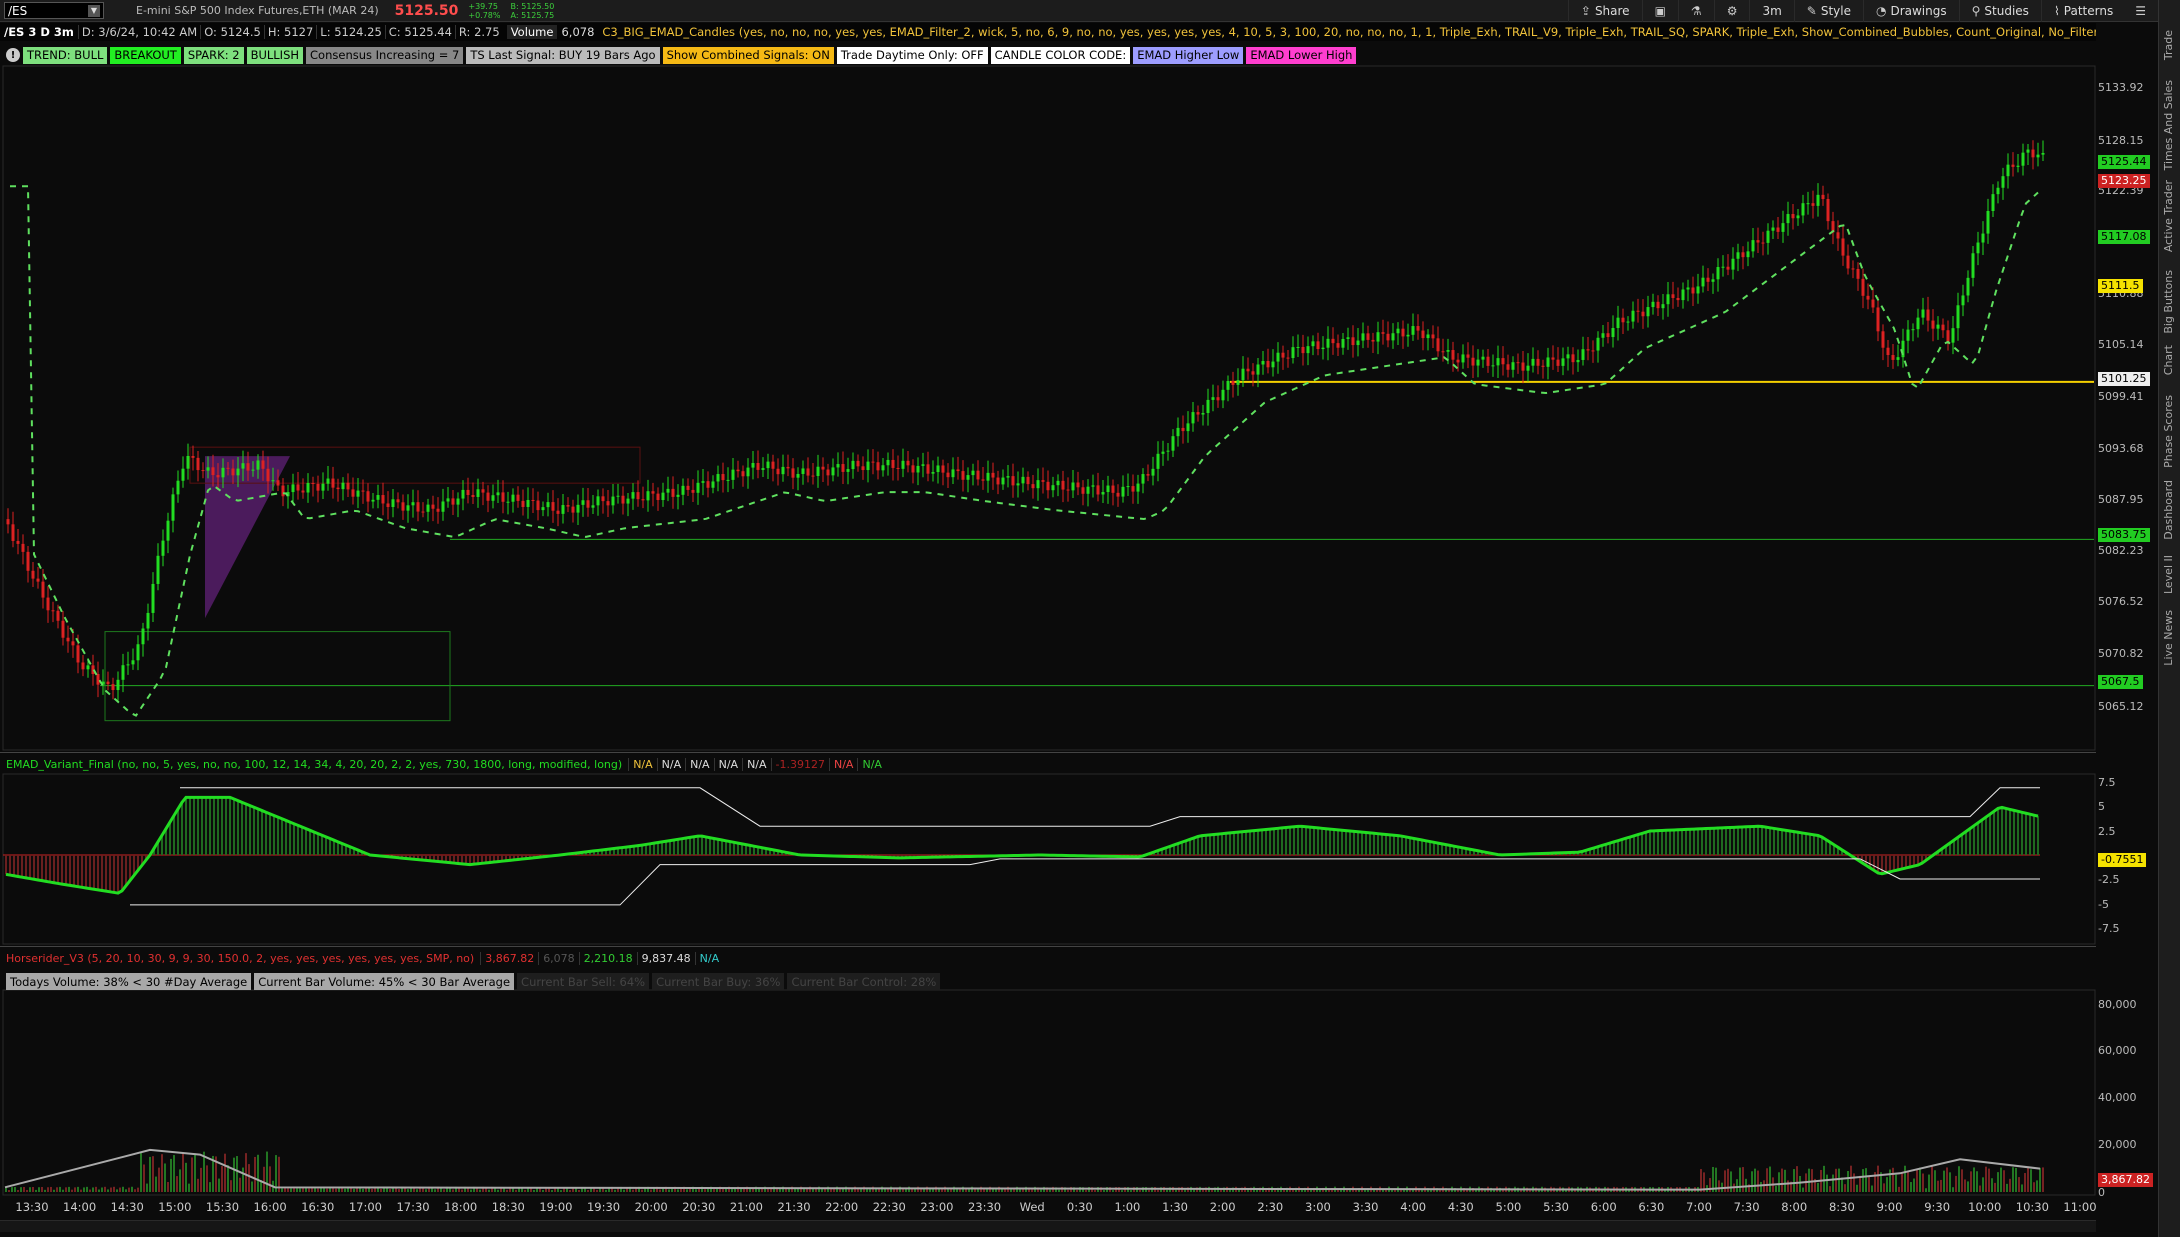 Image resolution: width=2180 pixels, height=1237 pixels. What do you see at coordinates (2168, 431) in the screenshot?
I see `side-tab-phase-scores: Phase Scores` at bounding box center [2168, 431].